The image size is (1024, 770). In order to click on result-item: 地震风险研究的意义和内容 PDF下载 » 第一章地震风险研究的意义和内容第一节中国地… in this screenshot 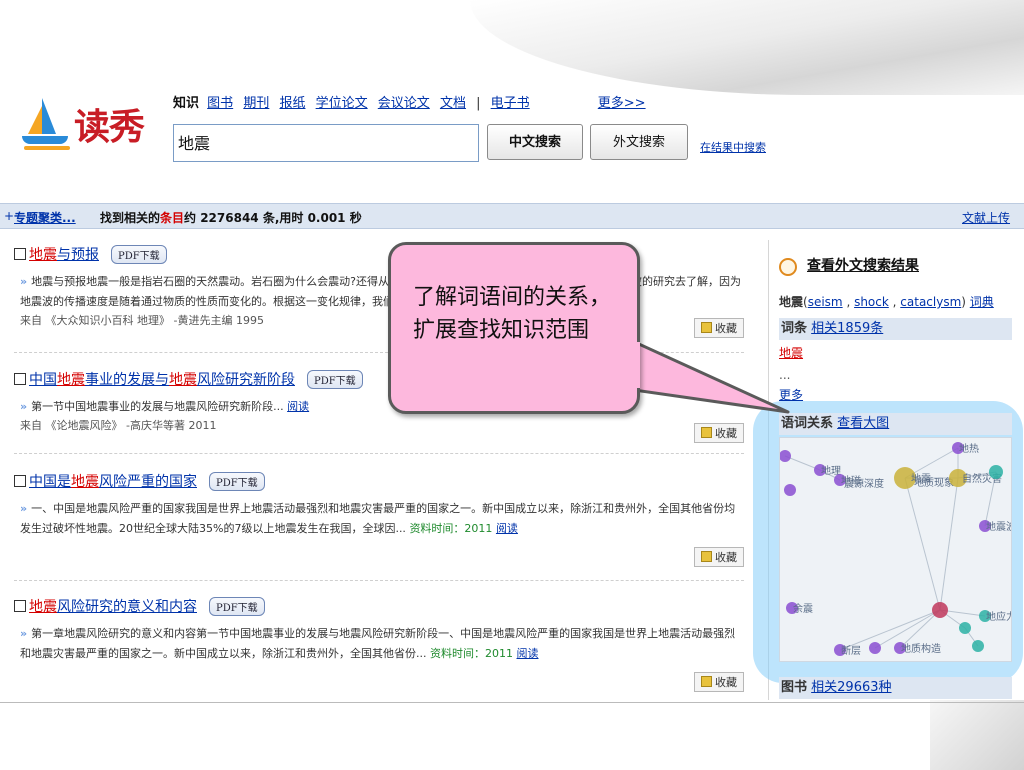, I will do `click(379, 644)`.